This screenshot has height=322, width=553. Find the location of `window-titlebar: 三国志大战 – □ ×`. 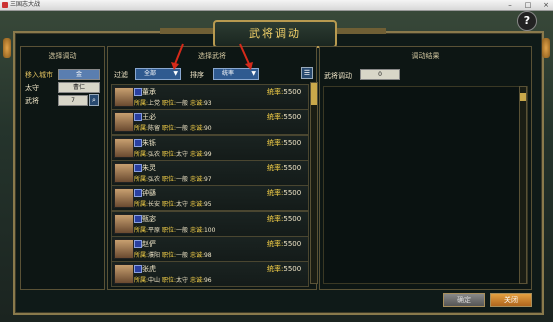

window-titlebar: 三国志大战 – □ × is located at coordinates (276, 5).